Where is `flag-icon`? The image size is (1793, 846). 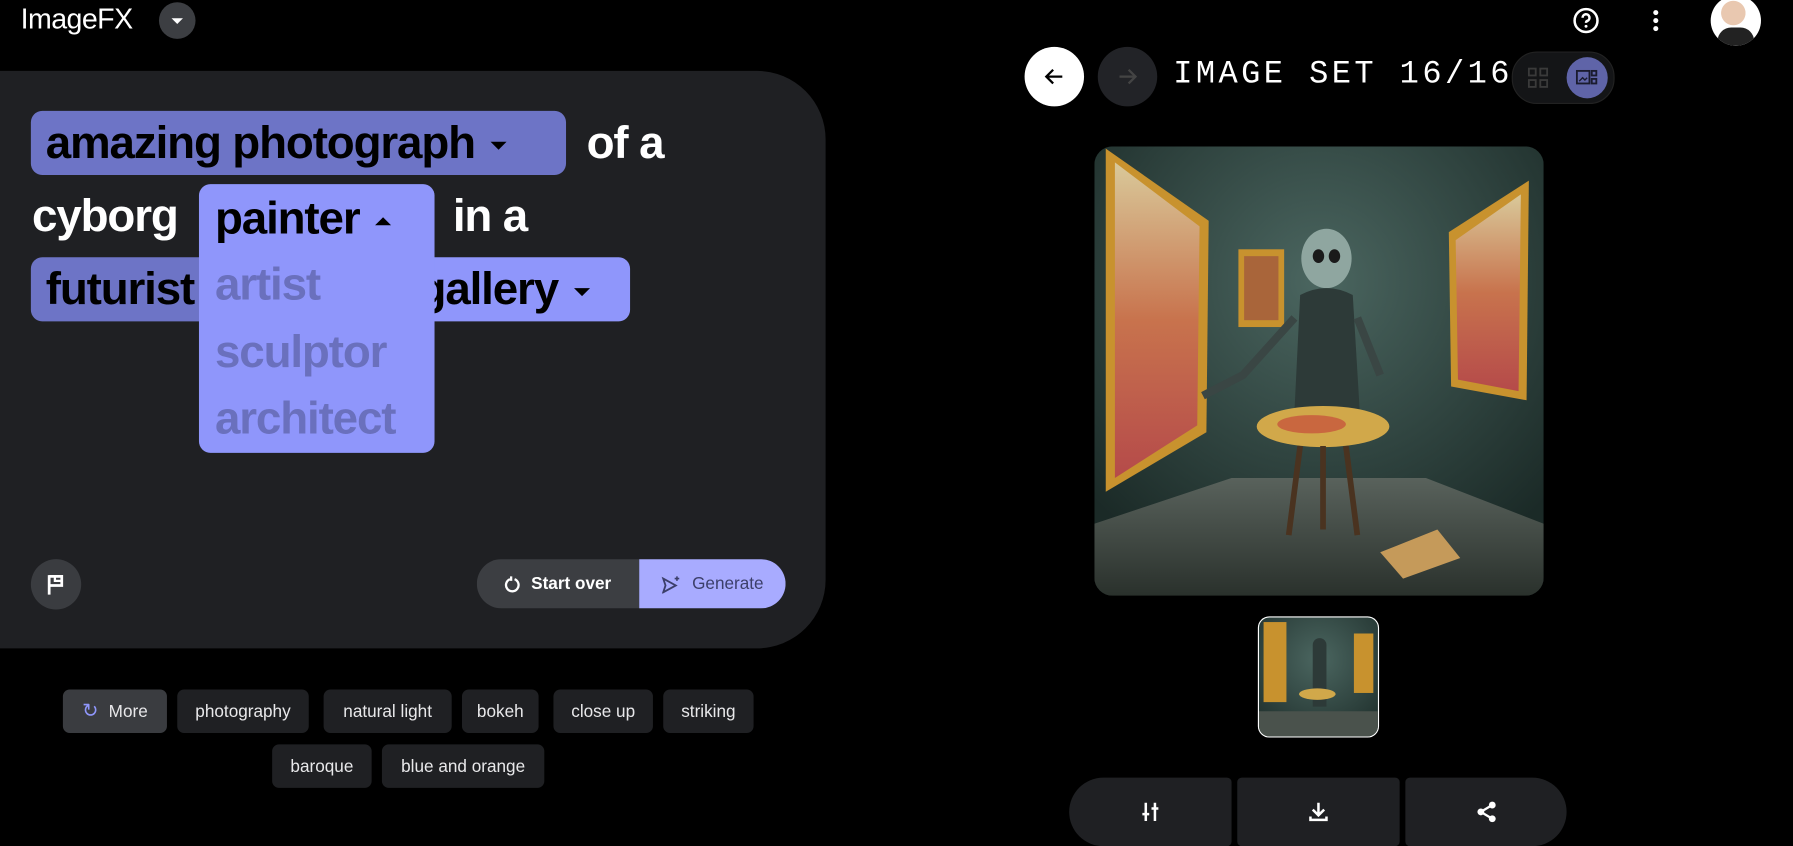 flag-icon is located at coordinates (55, 584).